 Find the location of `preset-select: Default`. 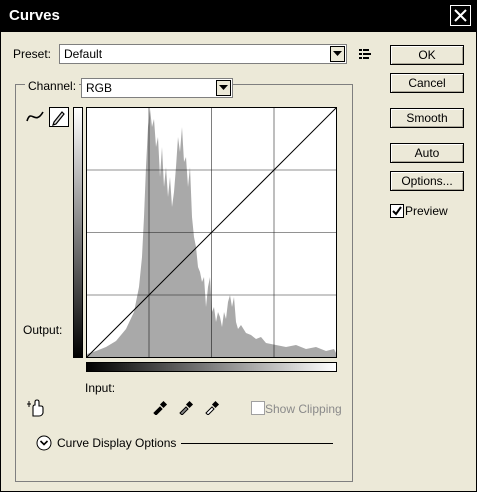

preset-select: Default is located at coordinates (203, 54).